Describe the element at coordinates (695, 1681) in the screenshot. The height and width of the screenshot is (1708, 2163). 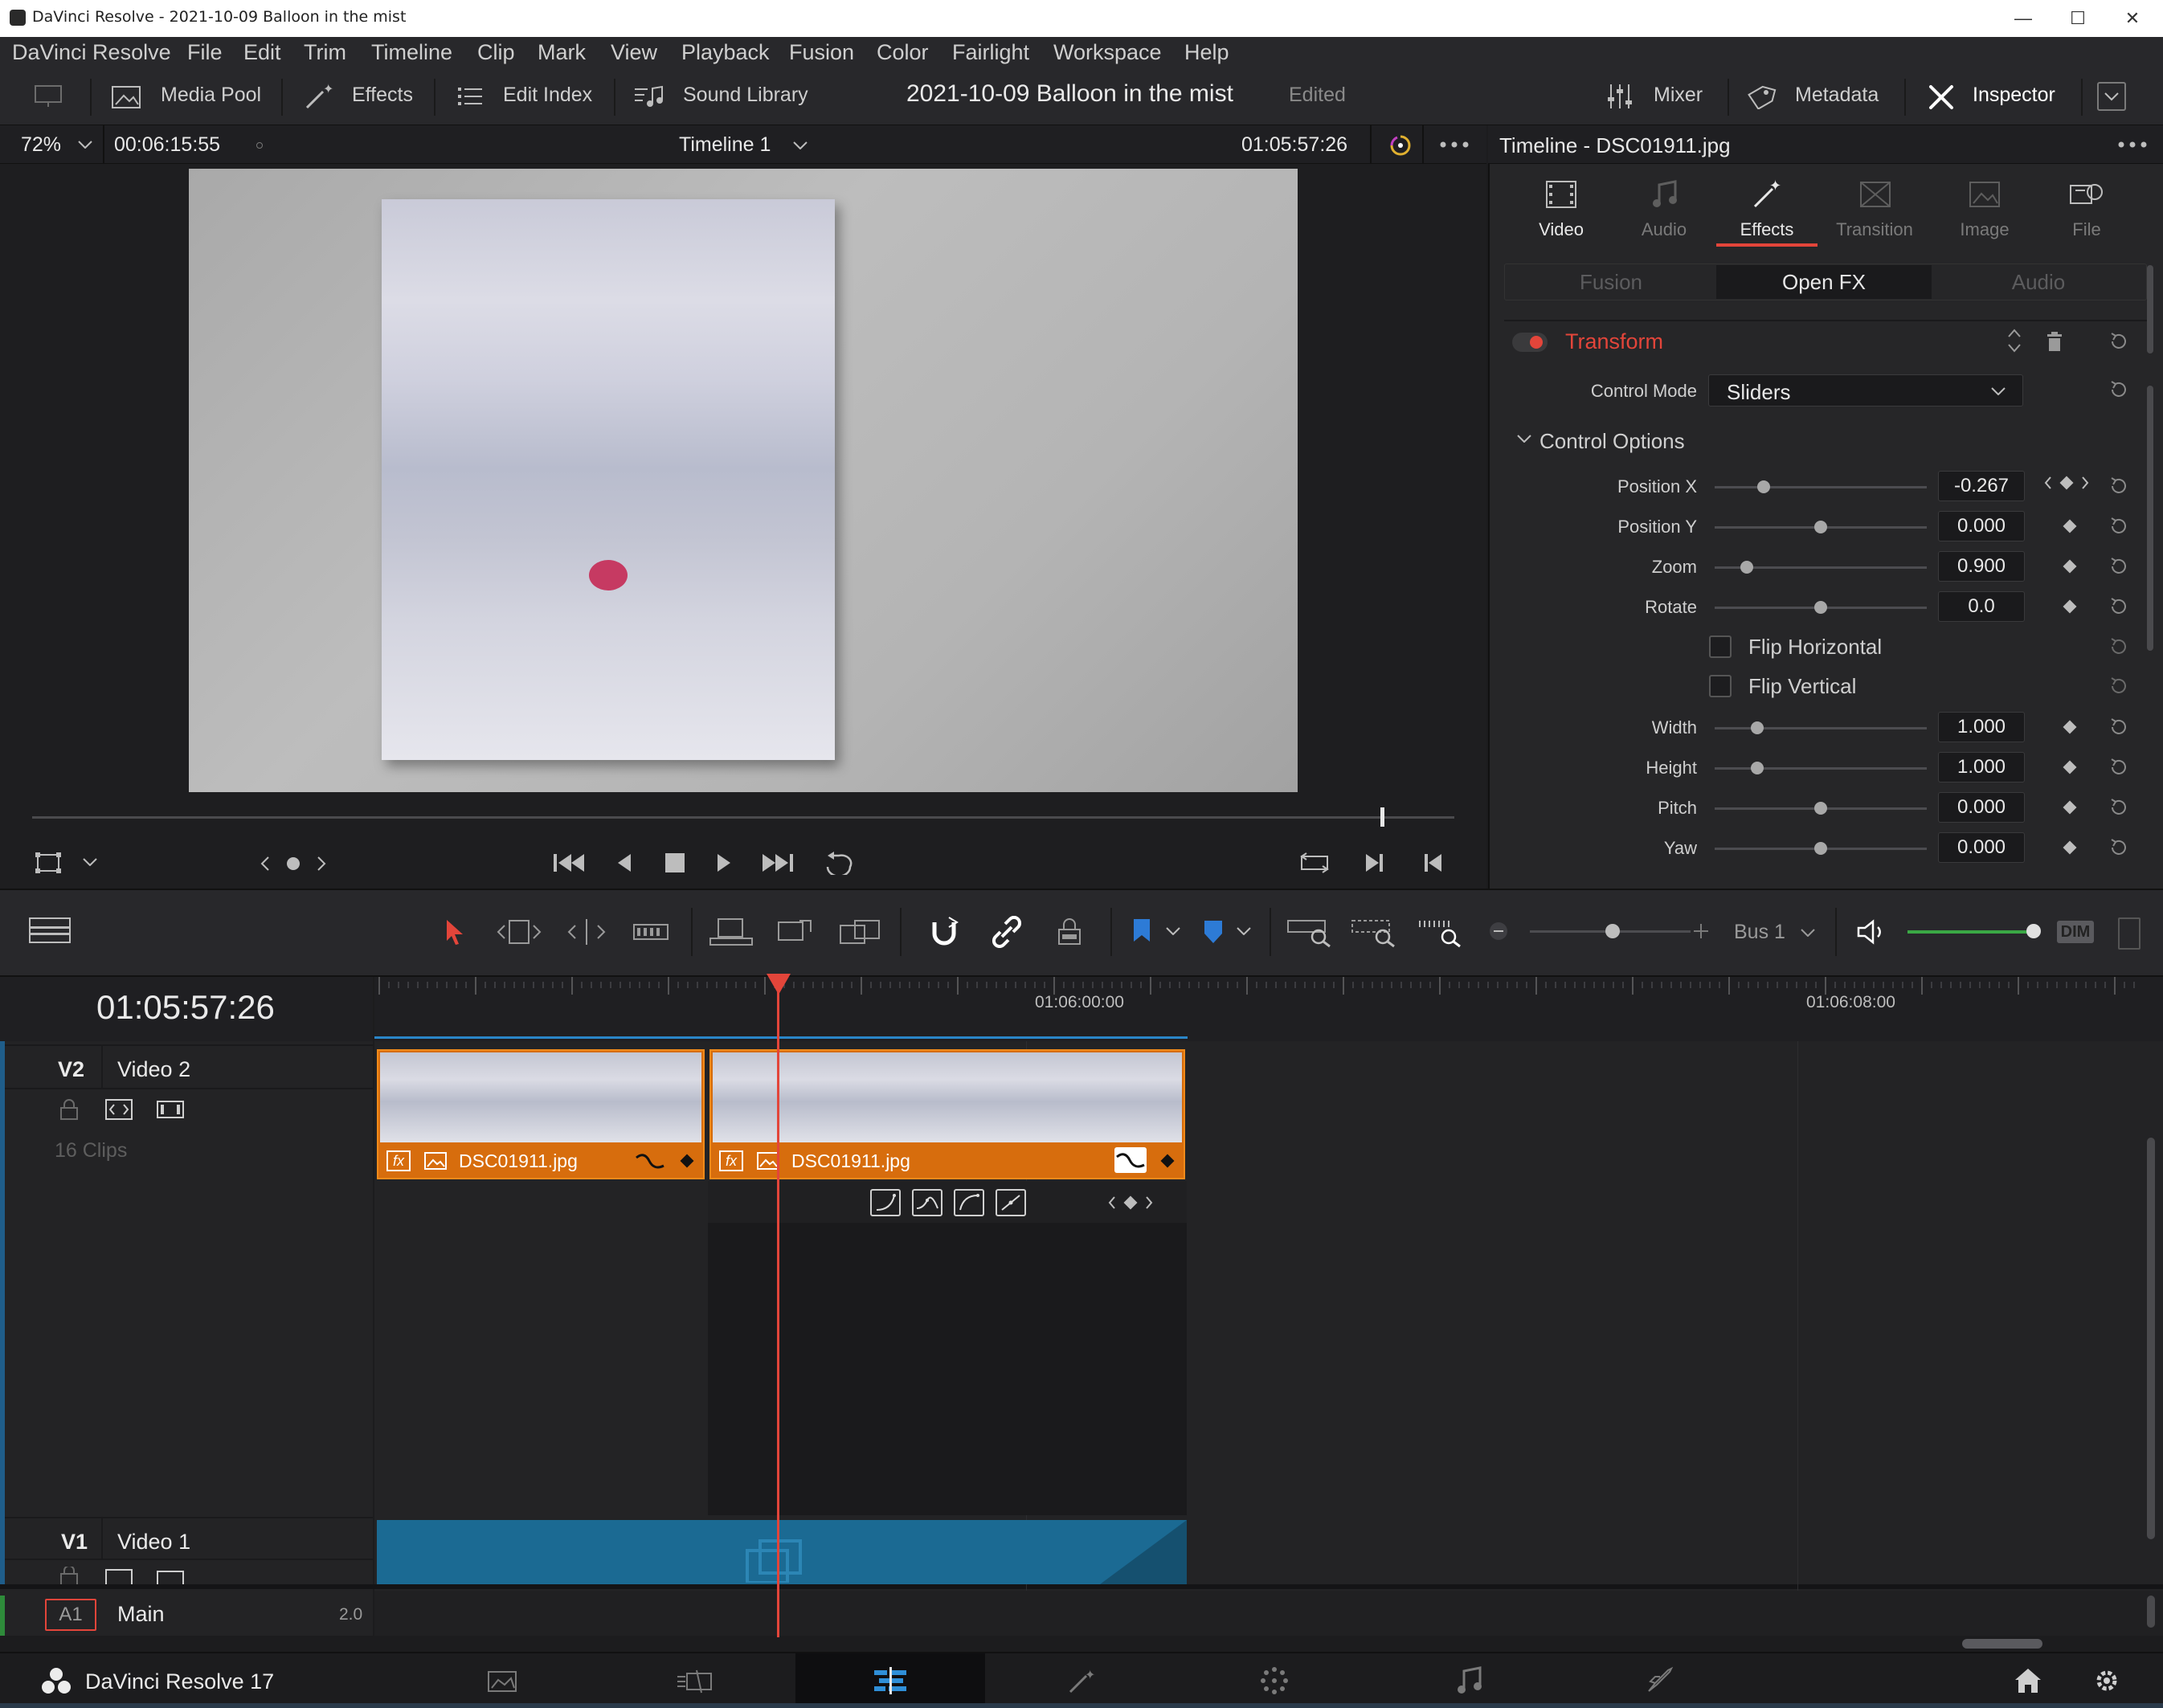
I see `cut-page-icon` at that location.